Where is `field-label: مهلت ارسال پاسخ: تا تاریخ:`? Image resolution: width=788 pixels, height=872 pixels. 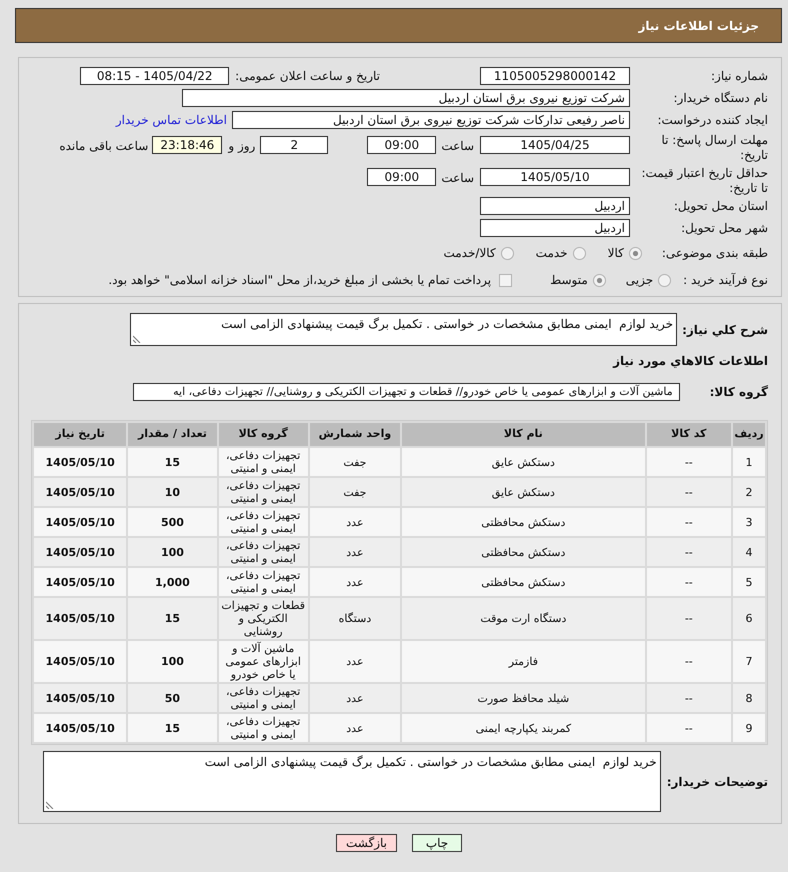 field-label: مهلت ارسال پاسخ: تا تاریخ: is located at coordinates (714, 148).